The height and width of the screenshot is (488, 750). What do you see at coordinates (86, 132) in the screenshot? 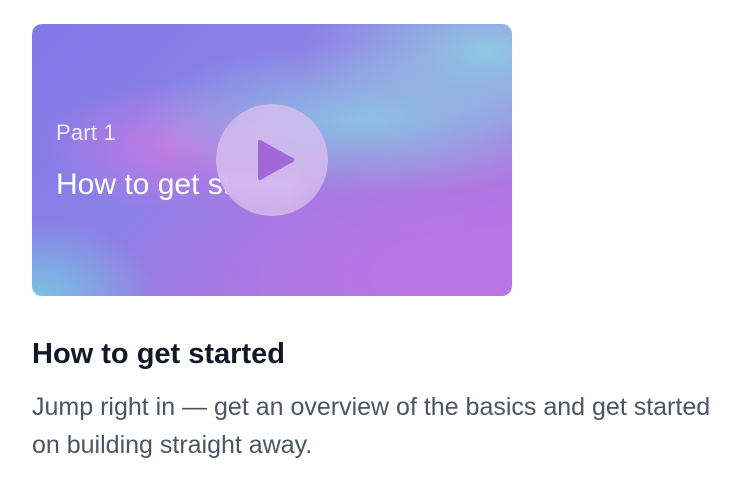
I see `part-label: Part 1` at bounding box center [86, 132].